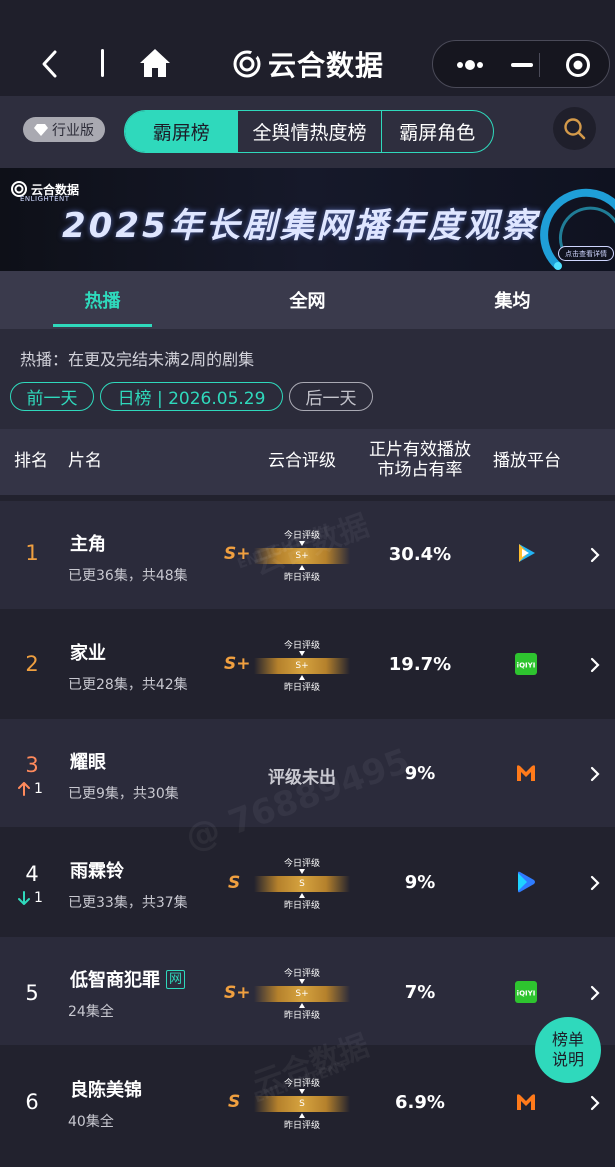  What do you see at coordinates (128, 903) in the screenshot?
I see `episode-status: 已更33集，共37集` at bounding box center [128, 903].